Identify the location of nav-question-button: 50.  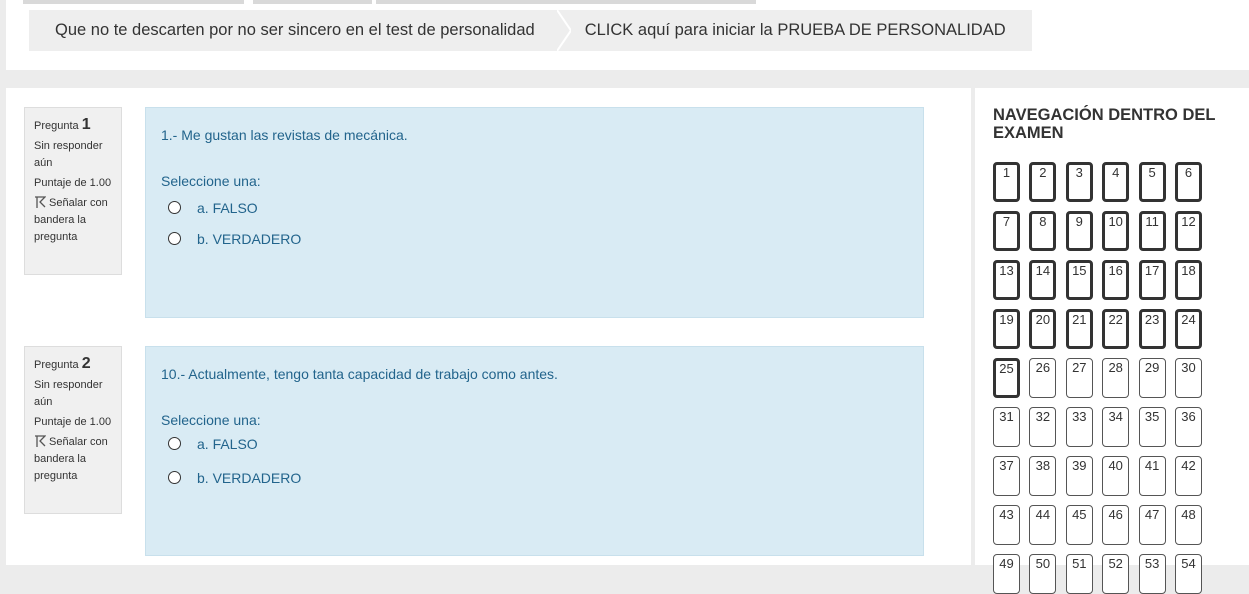
(1043, 574).